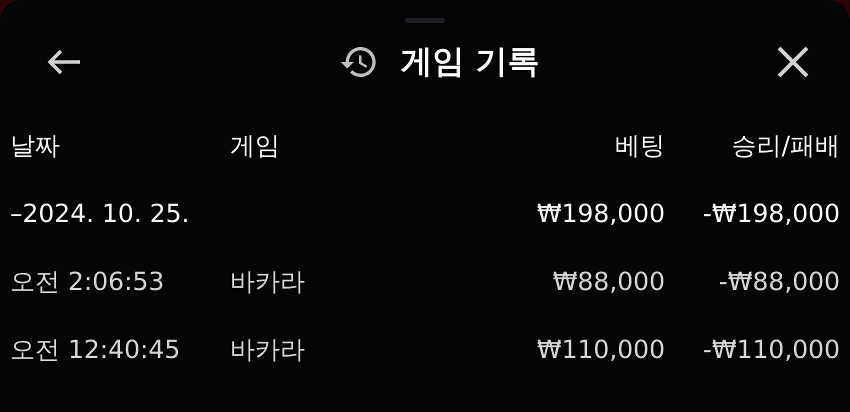 This screenshot has height=412, width=850. I want to click on close-button, so click(793, 62).